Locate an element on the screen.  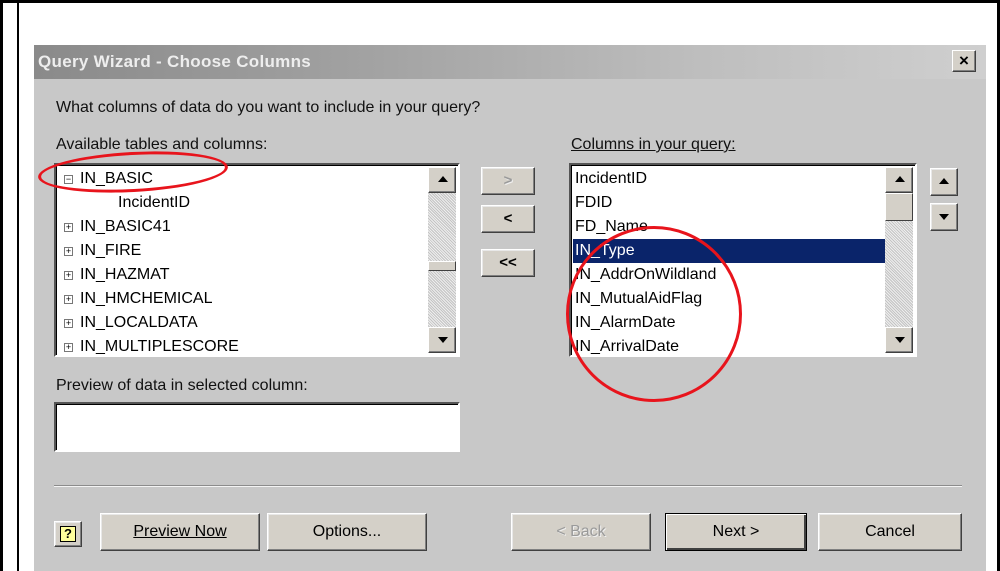
collapse-minus-icon: − is located at coordinates (68, 179).